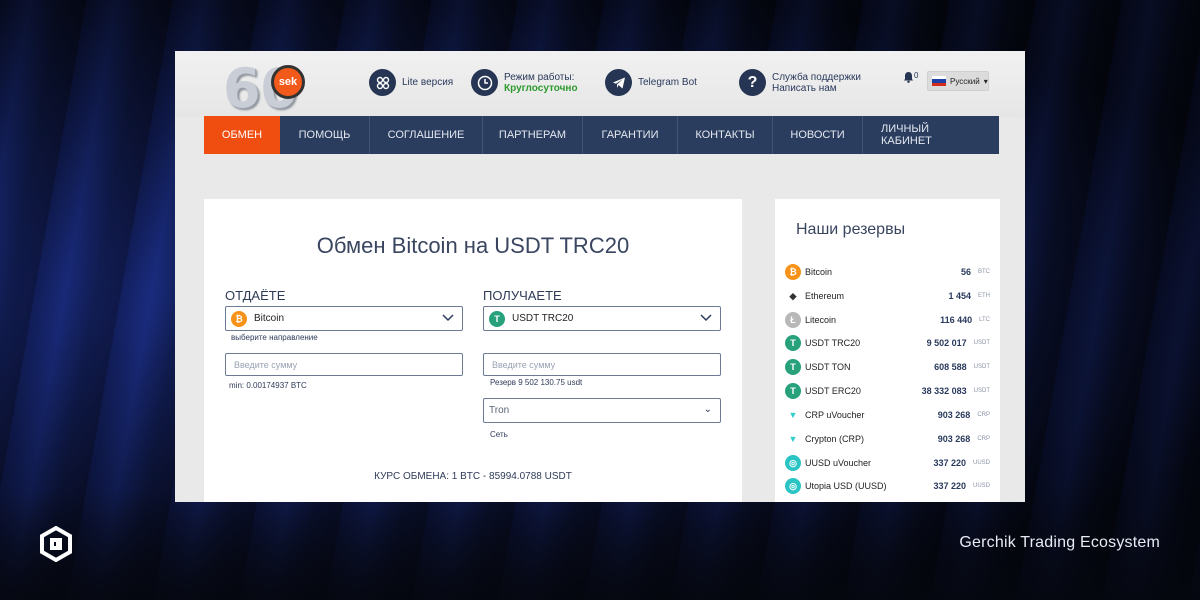 This screenshot has width=1200, height=600. I want to click on lite-version-link: Lite версия, so click(411, 82).